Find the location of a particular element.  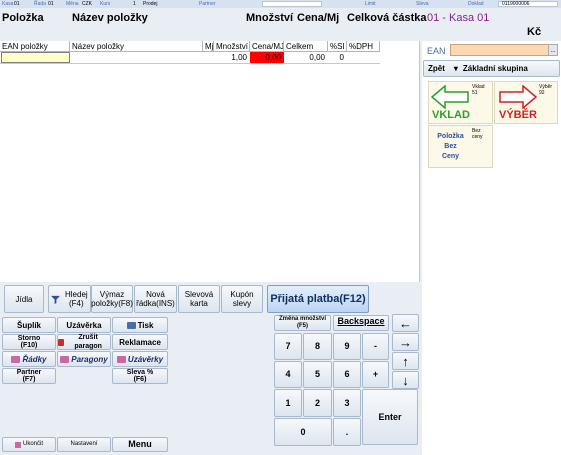

menu-button: Menu is located at coordinates (140, 444).